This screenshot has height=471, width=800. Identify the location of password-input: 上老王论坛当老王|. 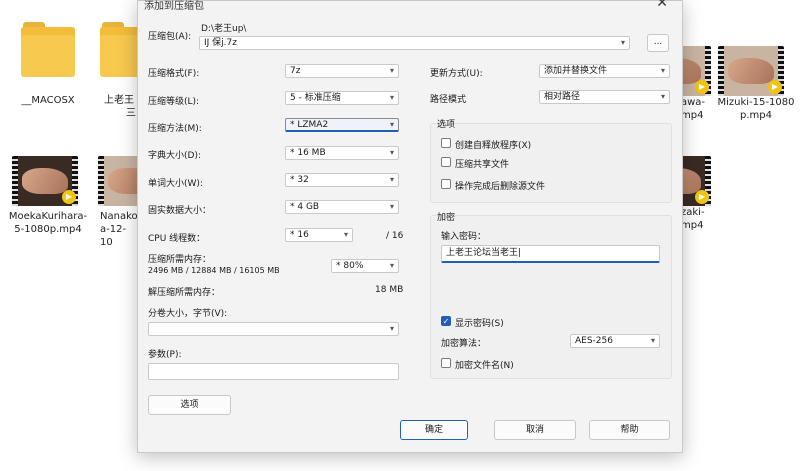
(550, 254).